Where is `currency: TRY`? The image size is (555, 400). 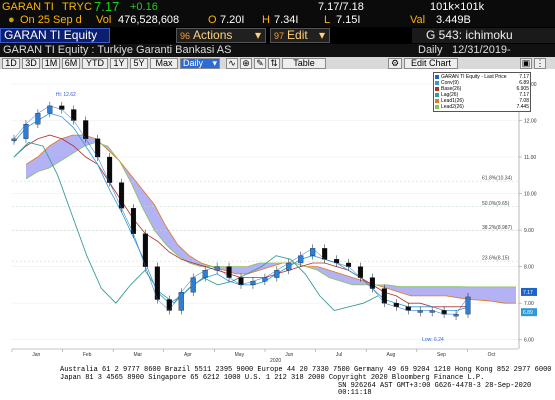 currency: TRY is located at coordinates (73, 7).